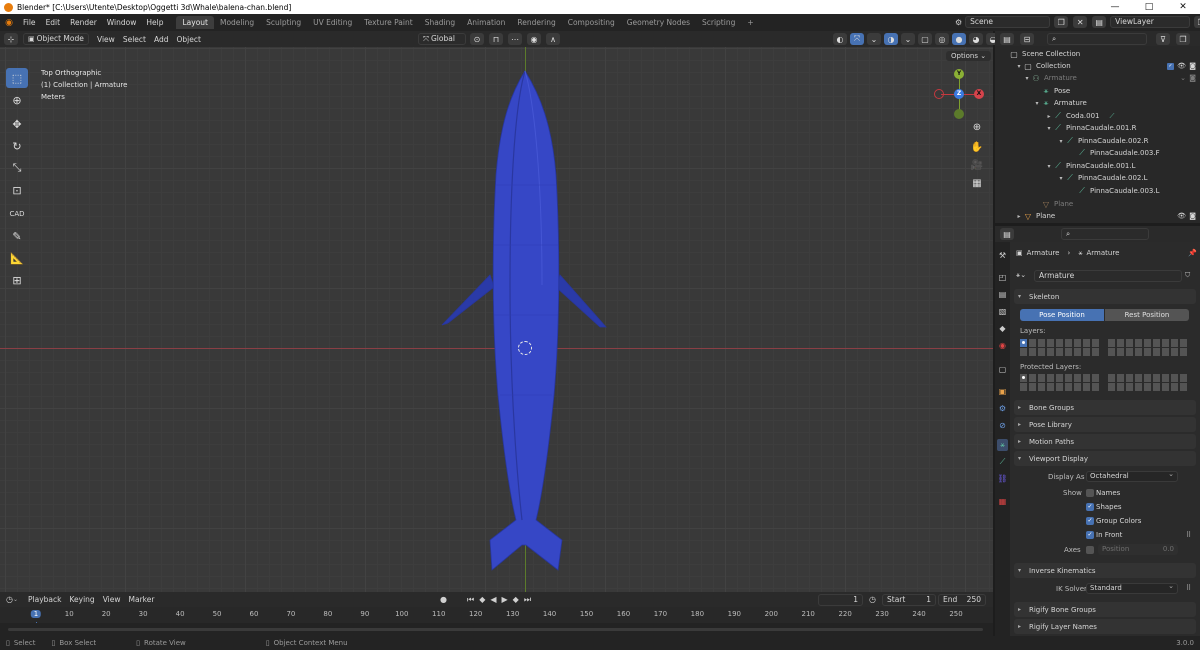 This screenshot has width=1200, height=650. I want to click on modifier-tab-icon: ⚙, so click(1002, 409).